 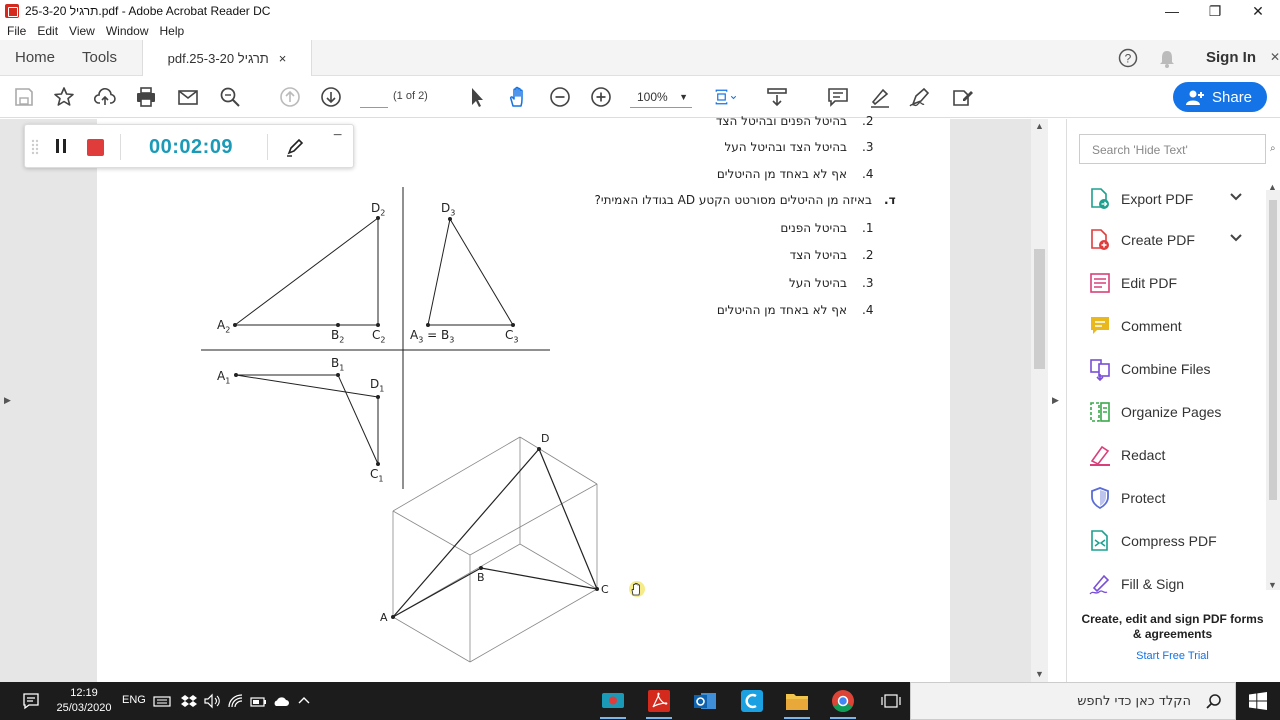 I want to click on comment-icon, so click(x=838, y=97).